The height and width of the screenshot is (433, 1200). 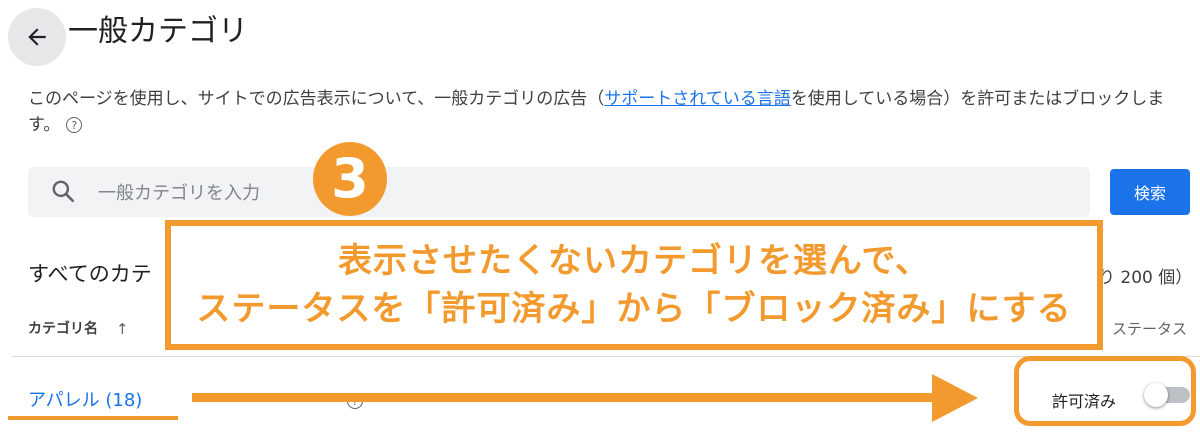 What do you see at coordinates (1150, 329) in the screenshot?
I see `column-header-status: ステータス` at bounding box center [1150, 329].